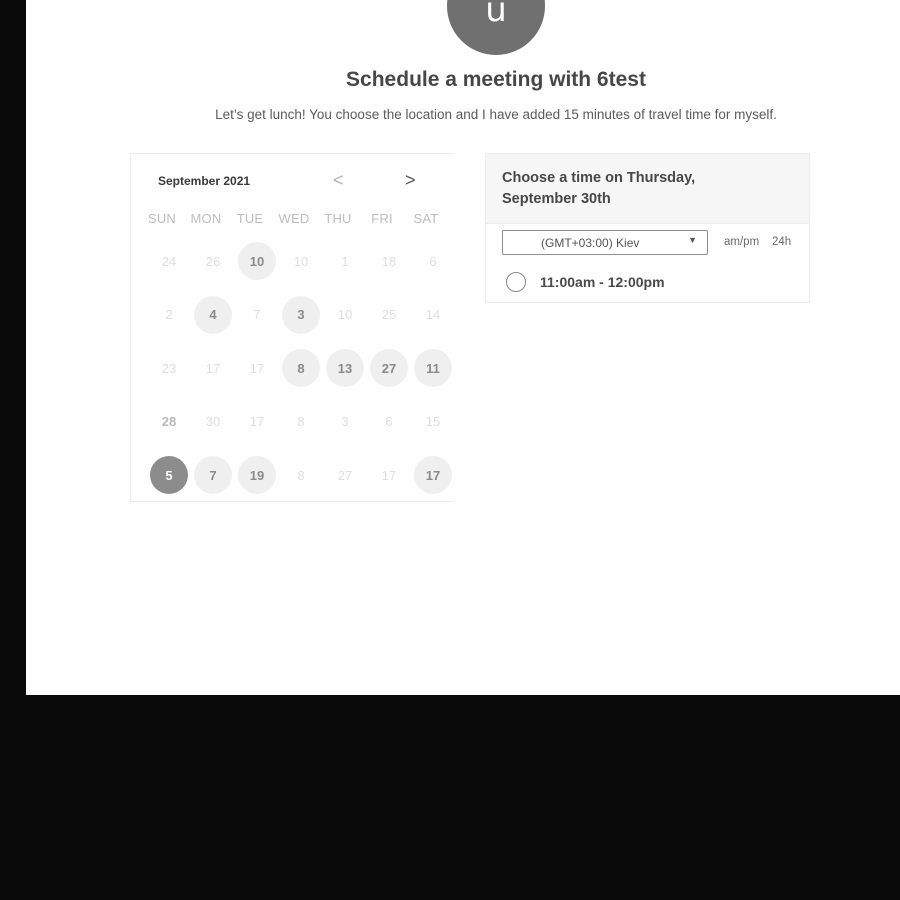 This screenshot has height=900, width=900. I want to click on calendar-day: 26, so click(213, 261).